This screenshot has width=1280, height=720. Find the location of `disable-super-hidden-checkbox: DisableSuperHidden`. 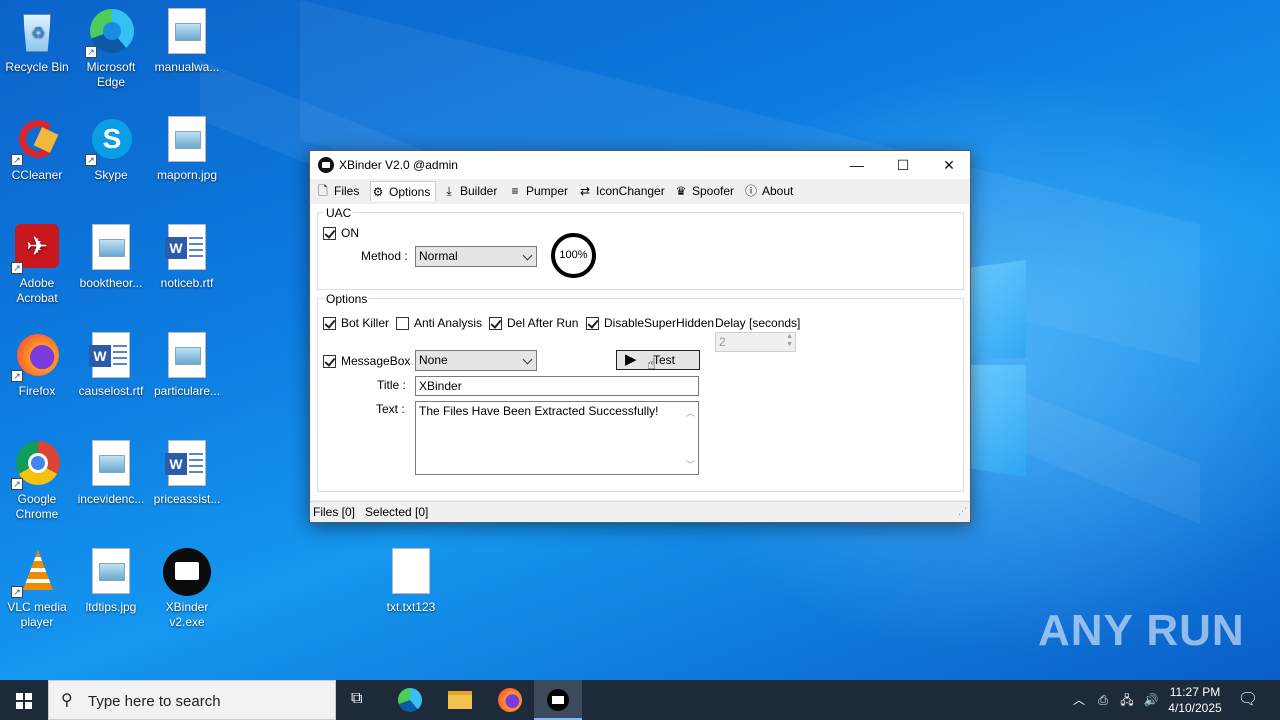

disable-super-hidden-checkbox: DisableSuperHidden is located at coordinates (650, 323).